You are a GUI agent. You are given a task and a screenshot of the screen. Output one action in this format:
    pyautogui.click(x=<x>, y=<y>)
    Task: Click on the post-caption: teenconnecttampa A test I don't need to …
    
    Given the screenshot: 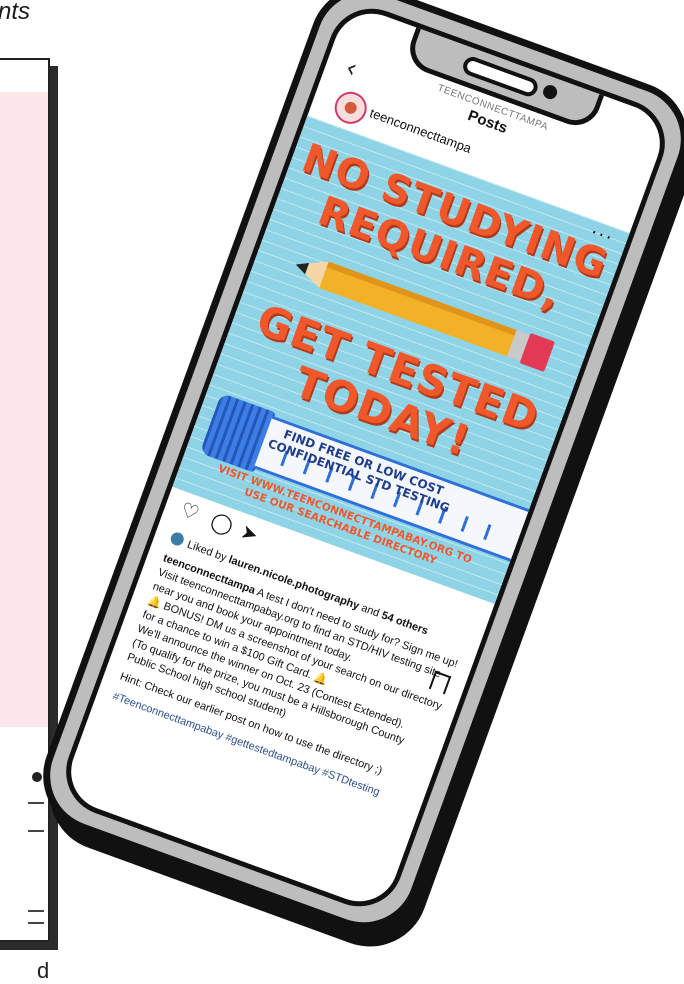 What is the action you would take?
    pyautogui.click(x=285, y=680)
    